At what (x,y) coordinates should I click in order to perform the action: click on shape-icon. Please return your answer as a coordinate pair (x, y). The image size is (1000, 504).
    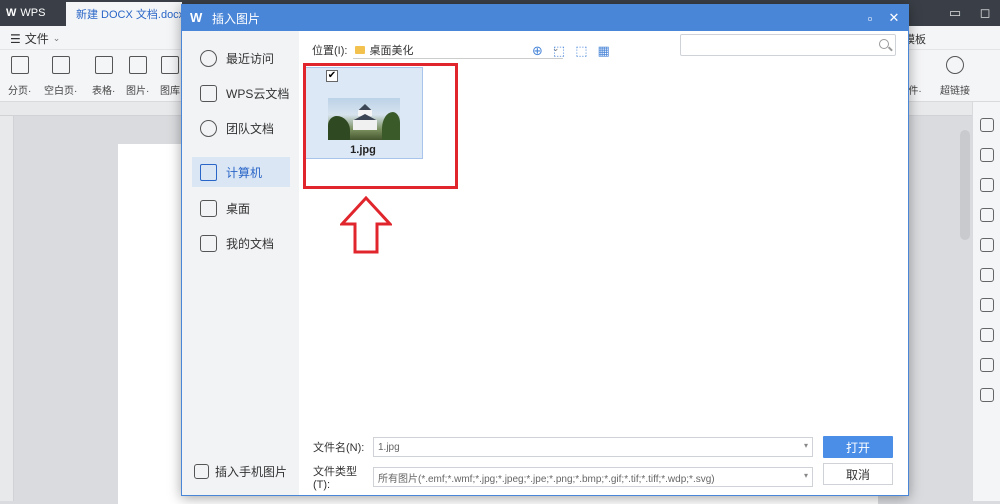
    Looking at the image, I should click on (986, 185).